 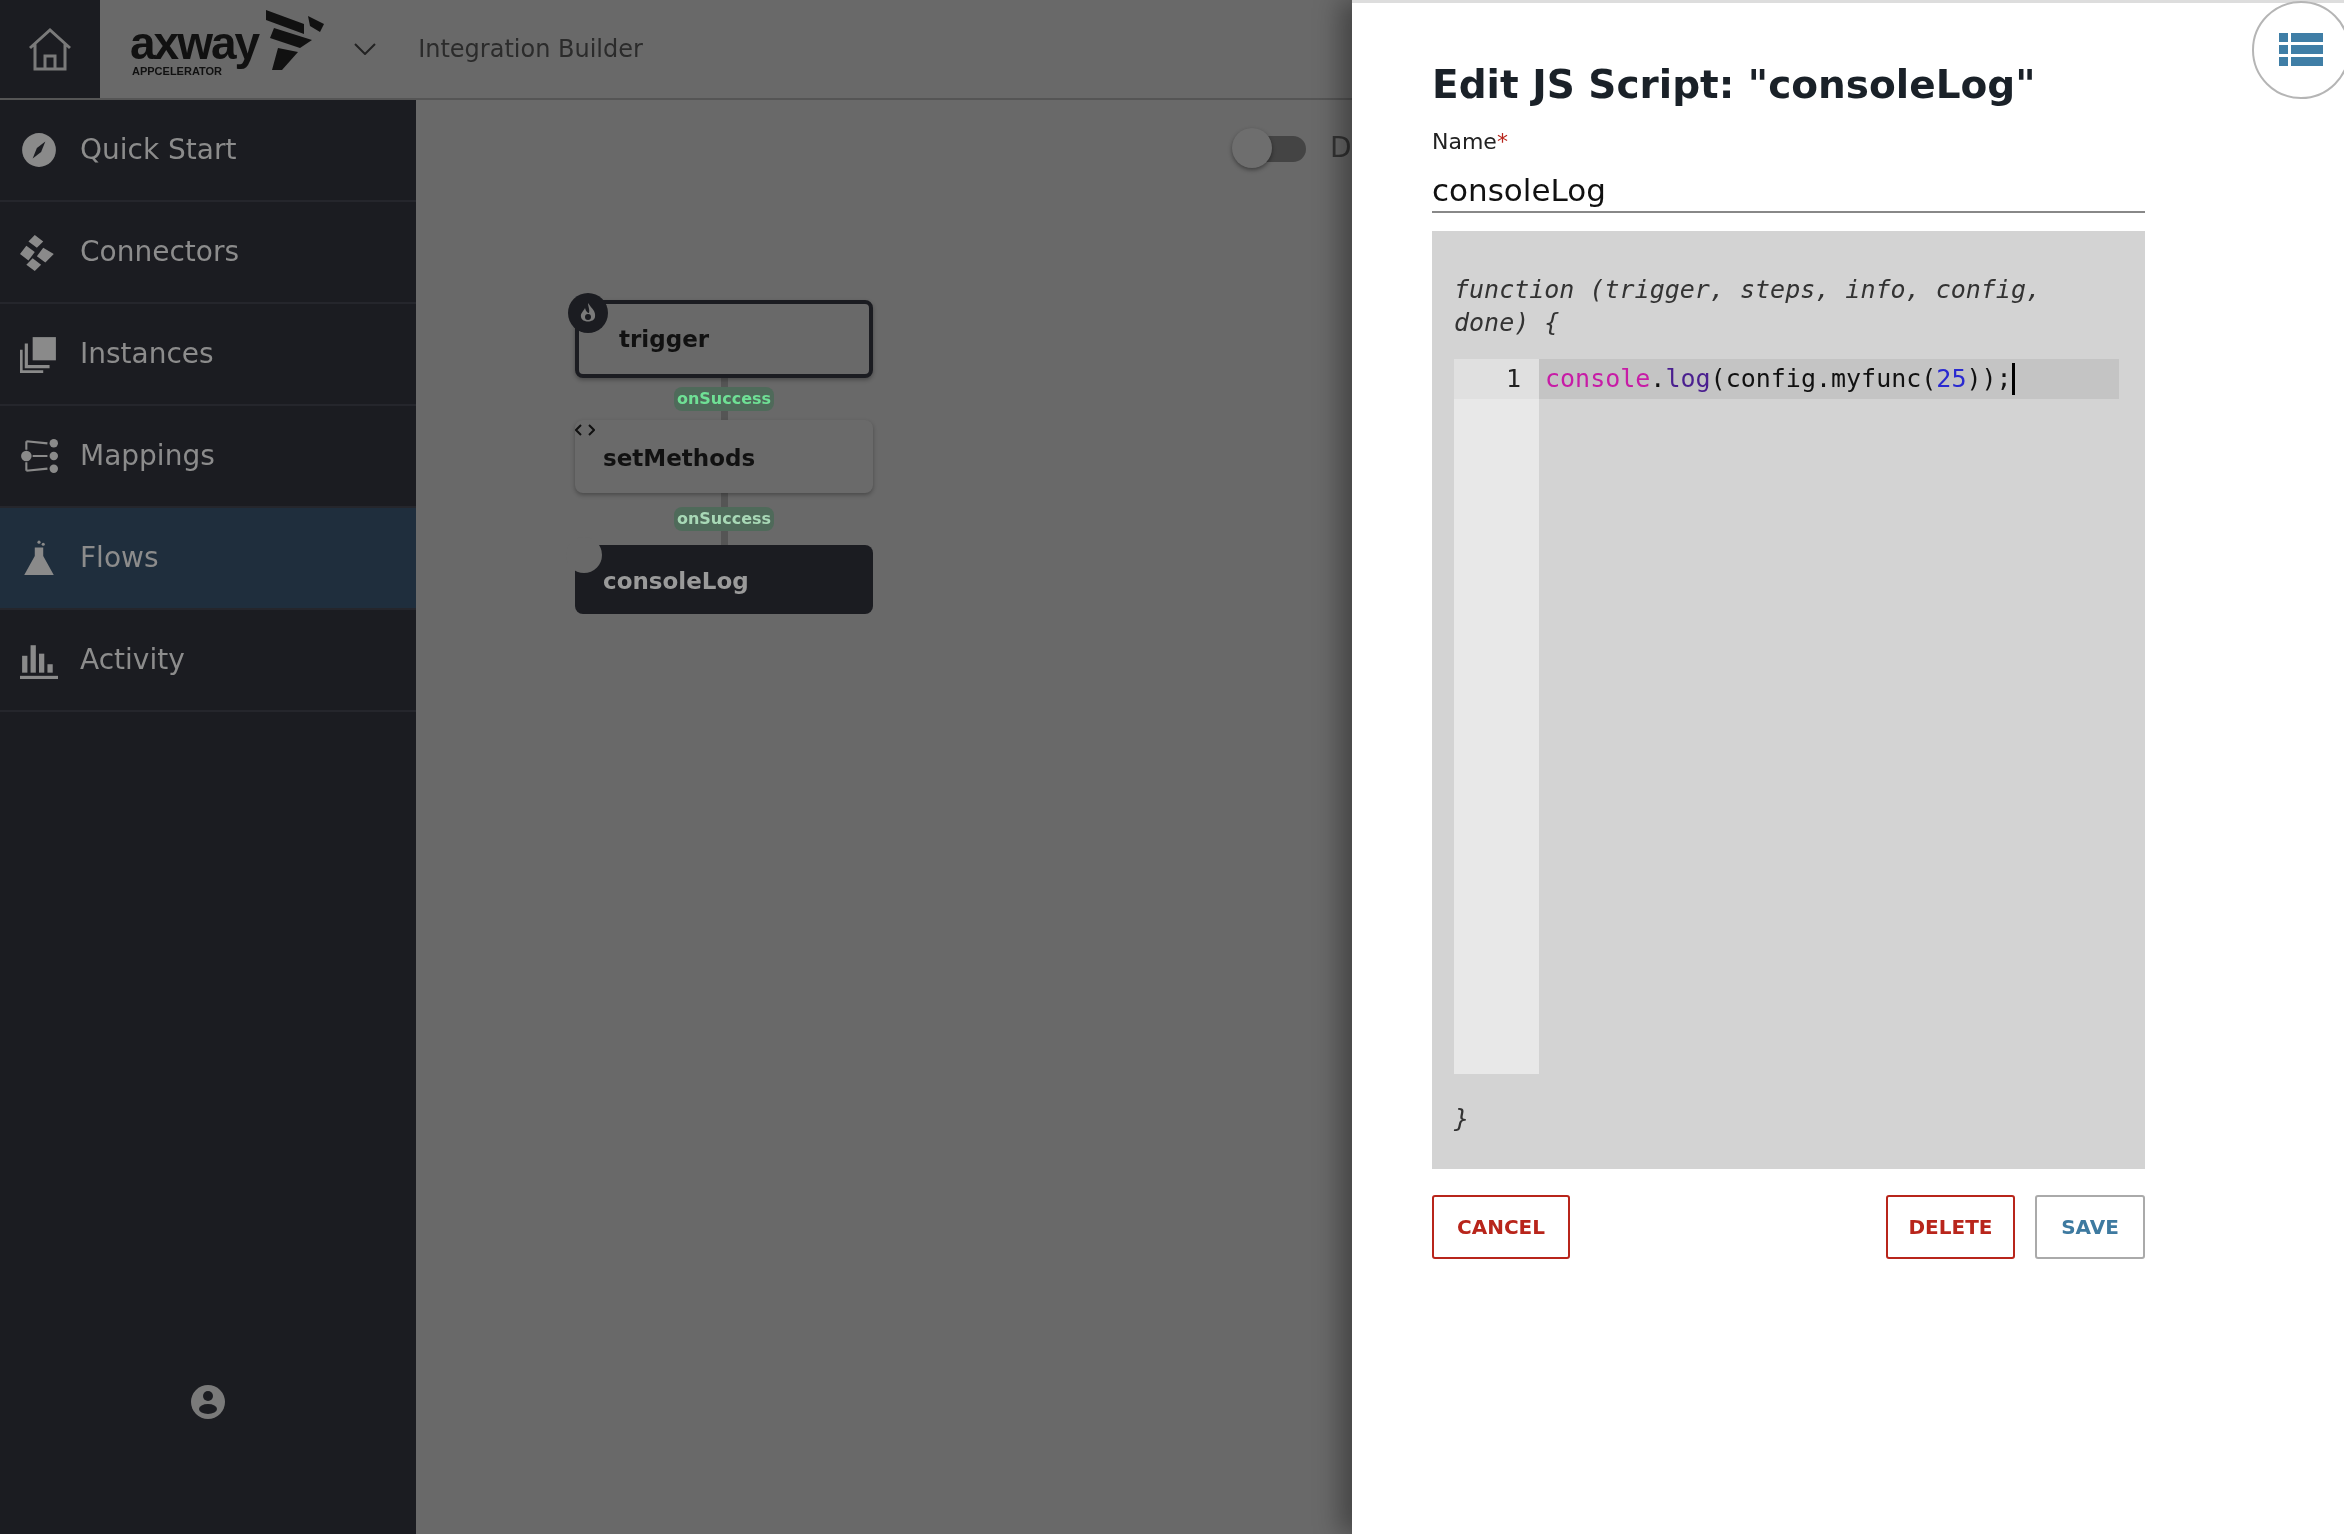 I want to click on name-field: consoleLog, so click(x=1788, y=191).